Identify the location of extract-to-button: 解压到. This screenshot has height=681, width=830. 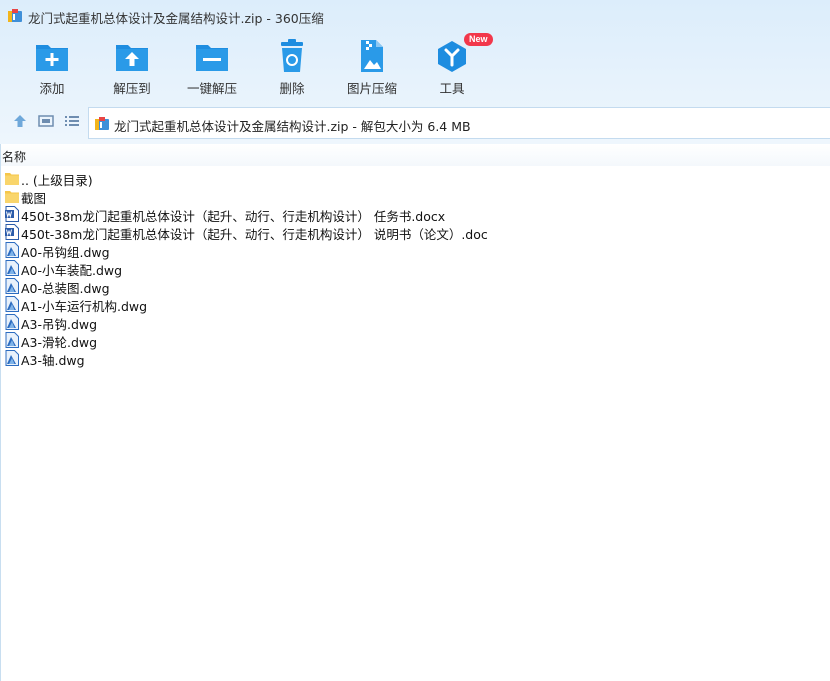
(132, 67).